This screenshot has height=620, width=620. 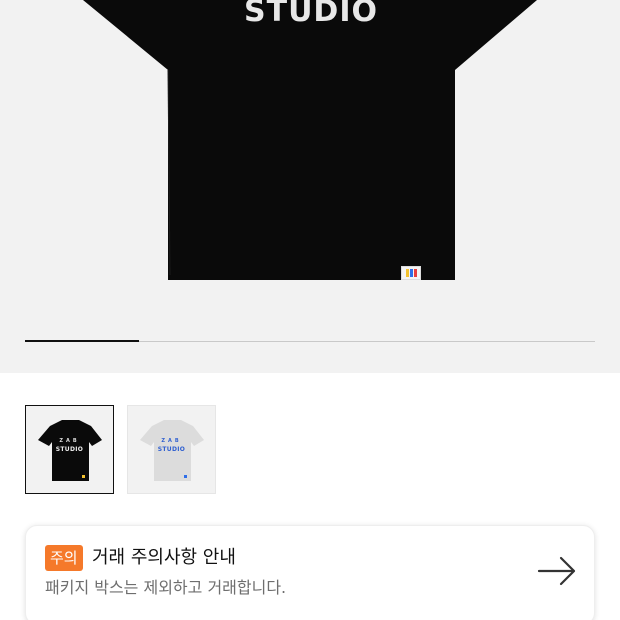 I want to click on thumbnail-white: ZAB STUDIO, so click(x=171, y=449).